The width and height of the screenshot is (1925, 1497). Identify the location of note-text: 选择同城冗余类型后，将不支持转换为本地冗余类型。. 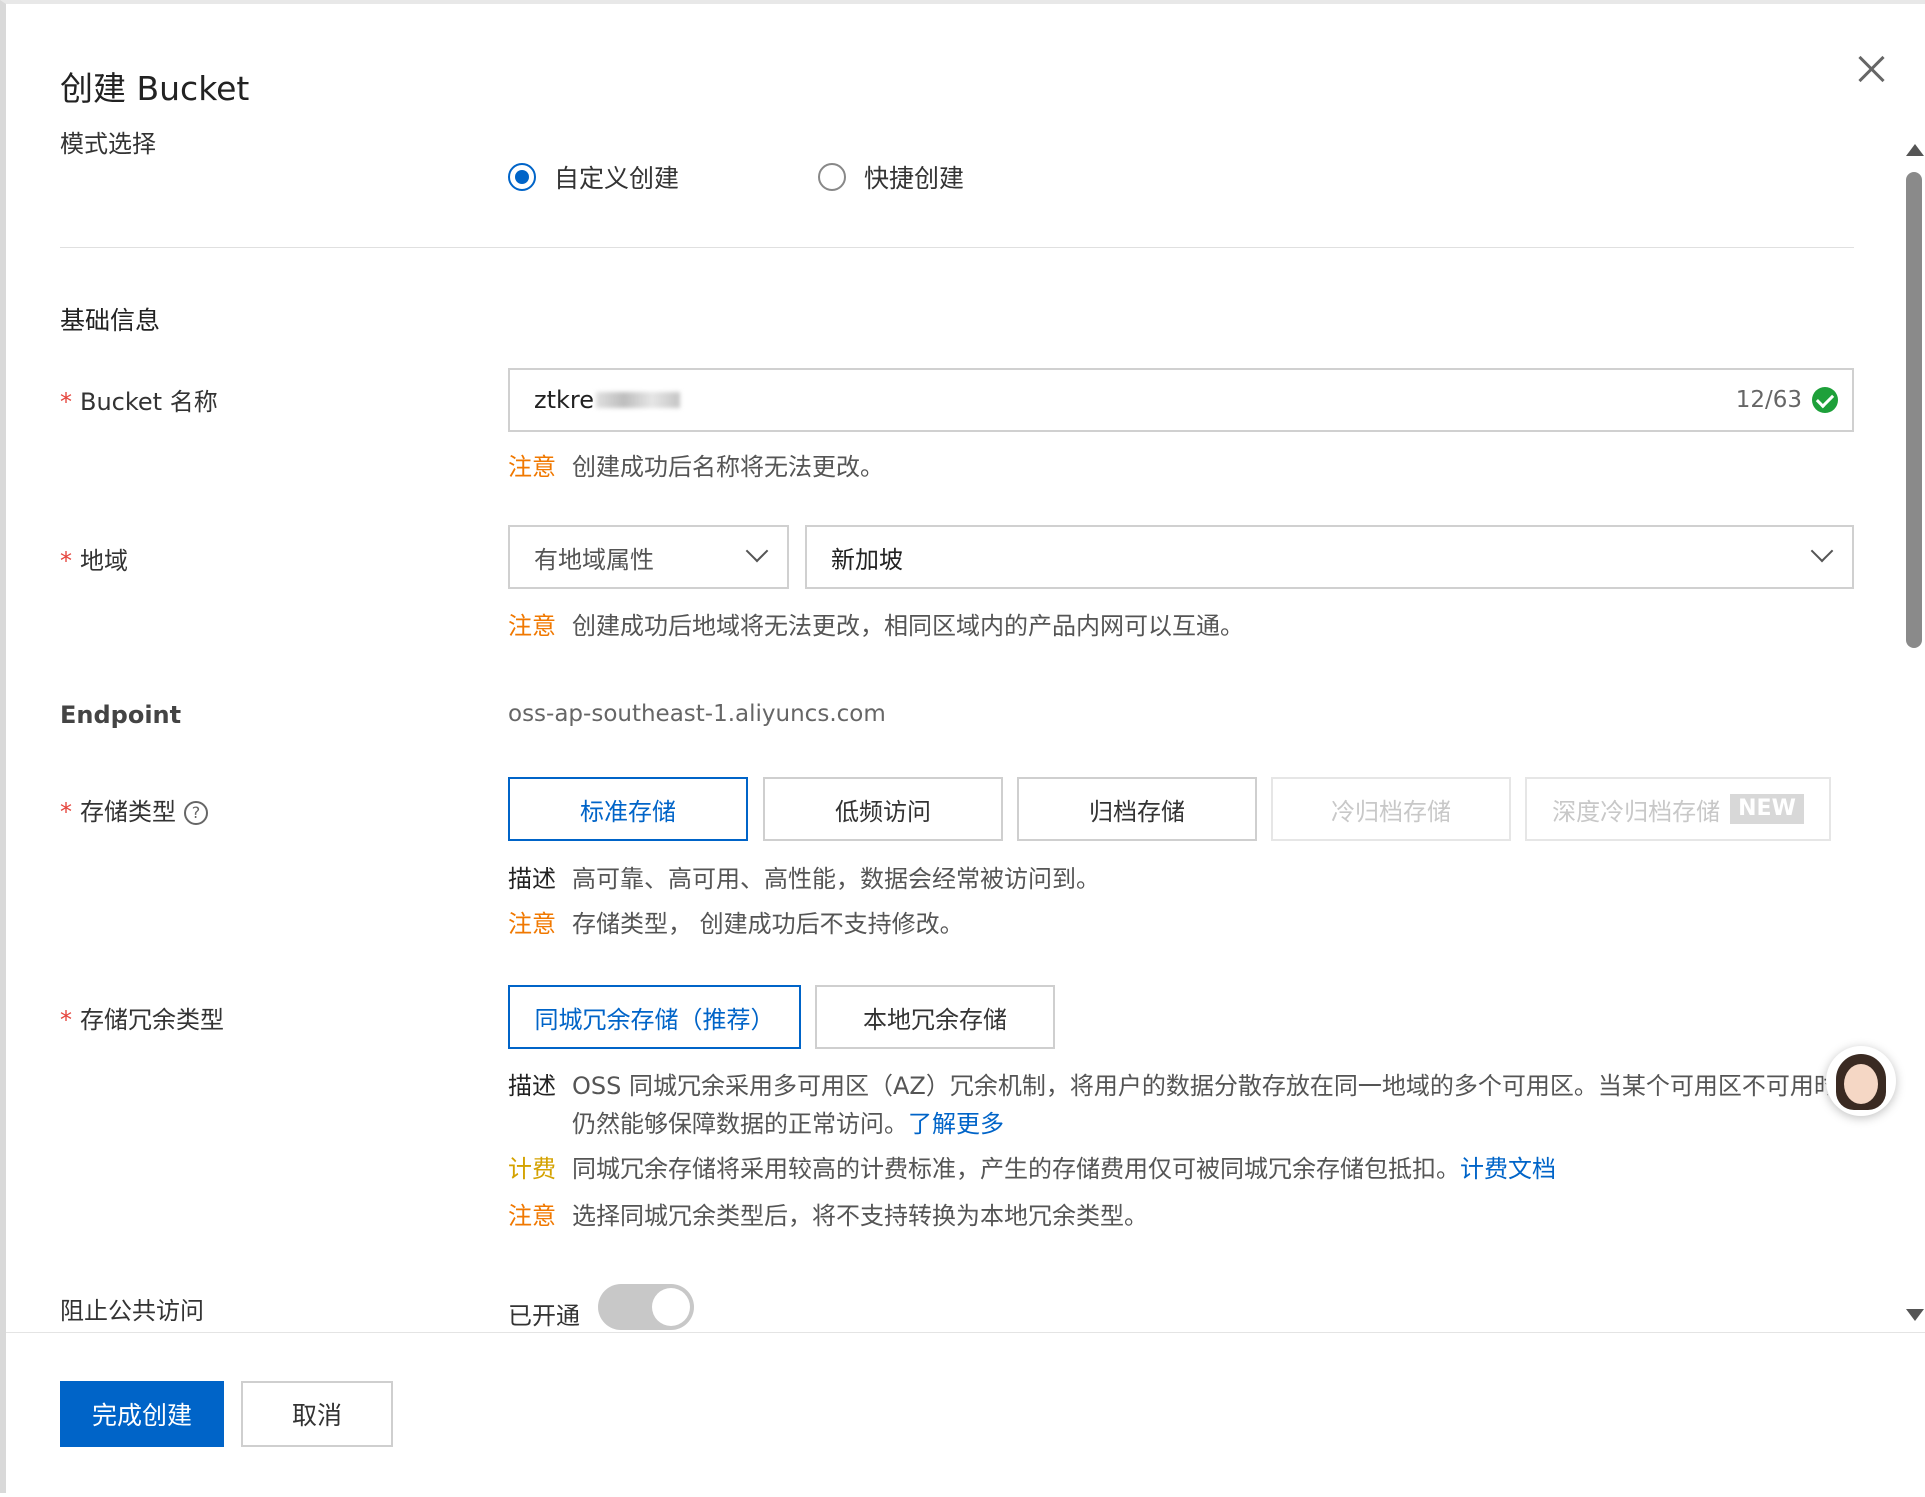
(860, 1216).